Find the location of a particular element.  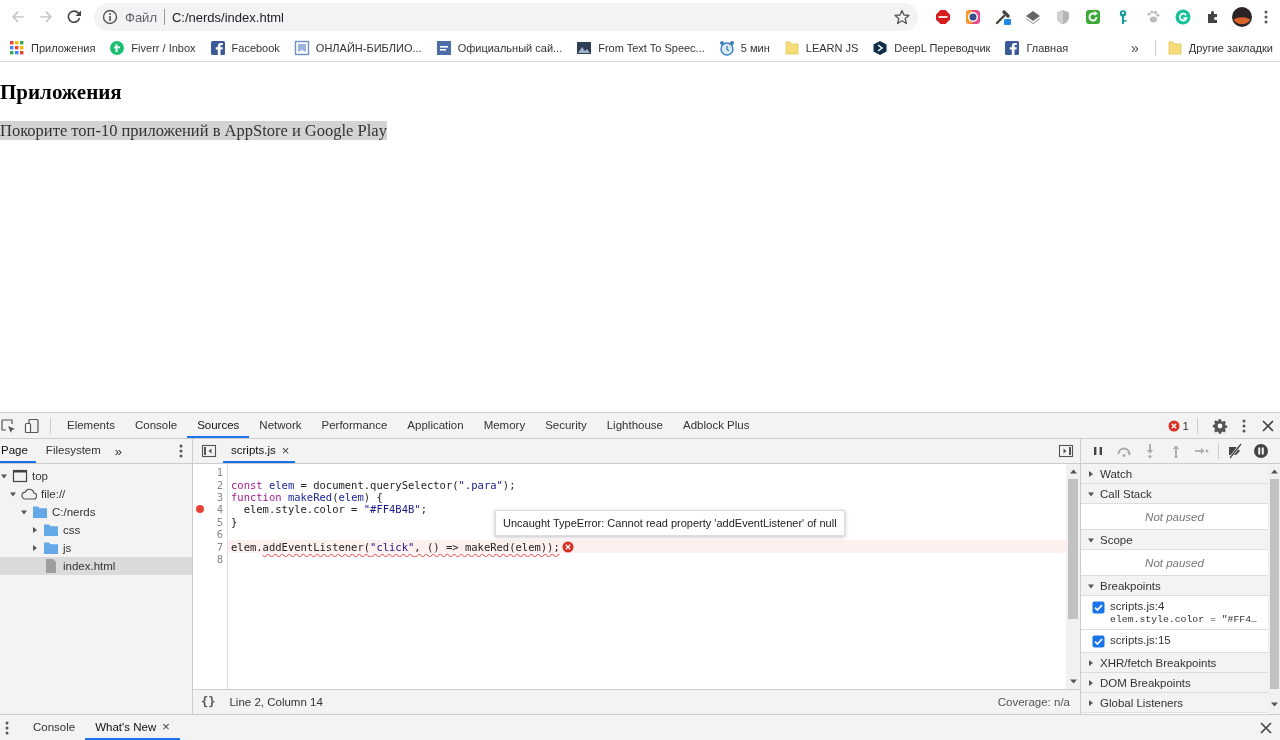

deactivate-breakpoints-icon is located at coordinates (1235, 451).